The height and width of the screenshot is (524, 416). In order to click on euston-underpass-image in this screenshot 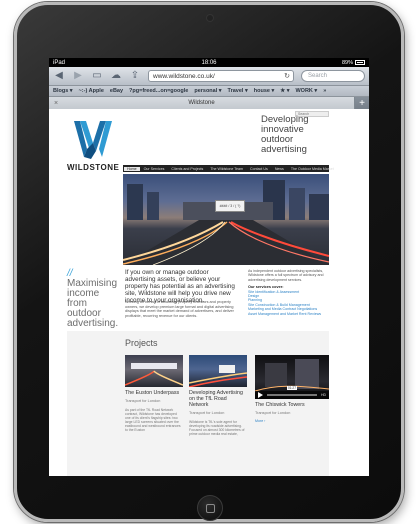, I will do `click(154, 374)`.